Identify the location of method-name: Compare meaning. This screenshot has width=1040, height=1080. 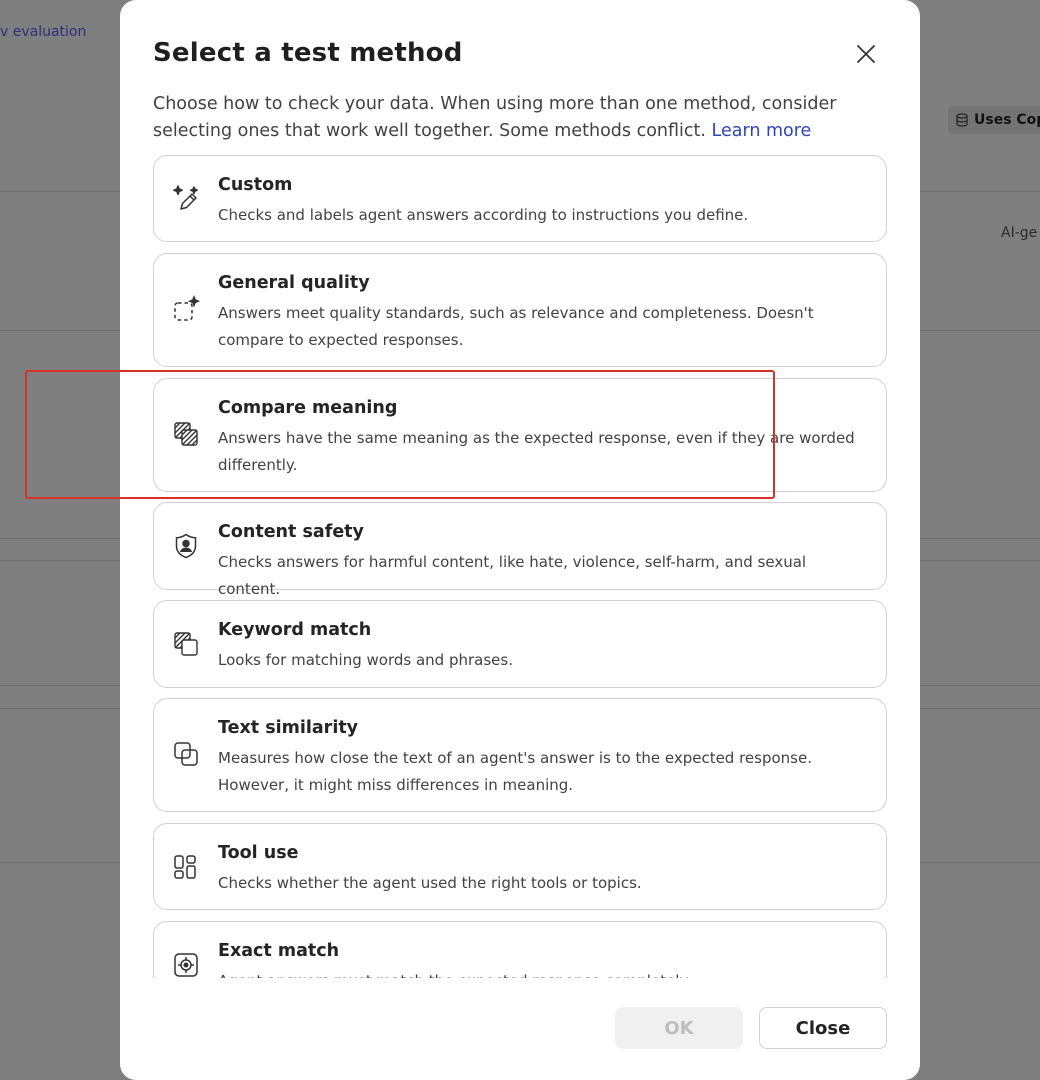
(308, 408).